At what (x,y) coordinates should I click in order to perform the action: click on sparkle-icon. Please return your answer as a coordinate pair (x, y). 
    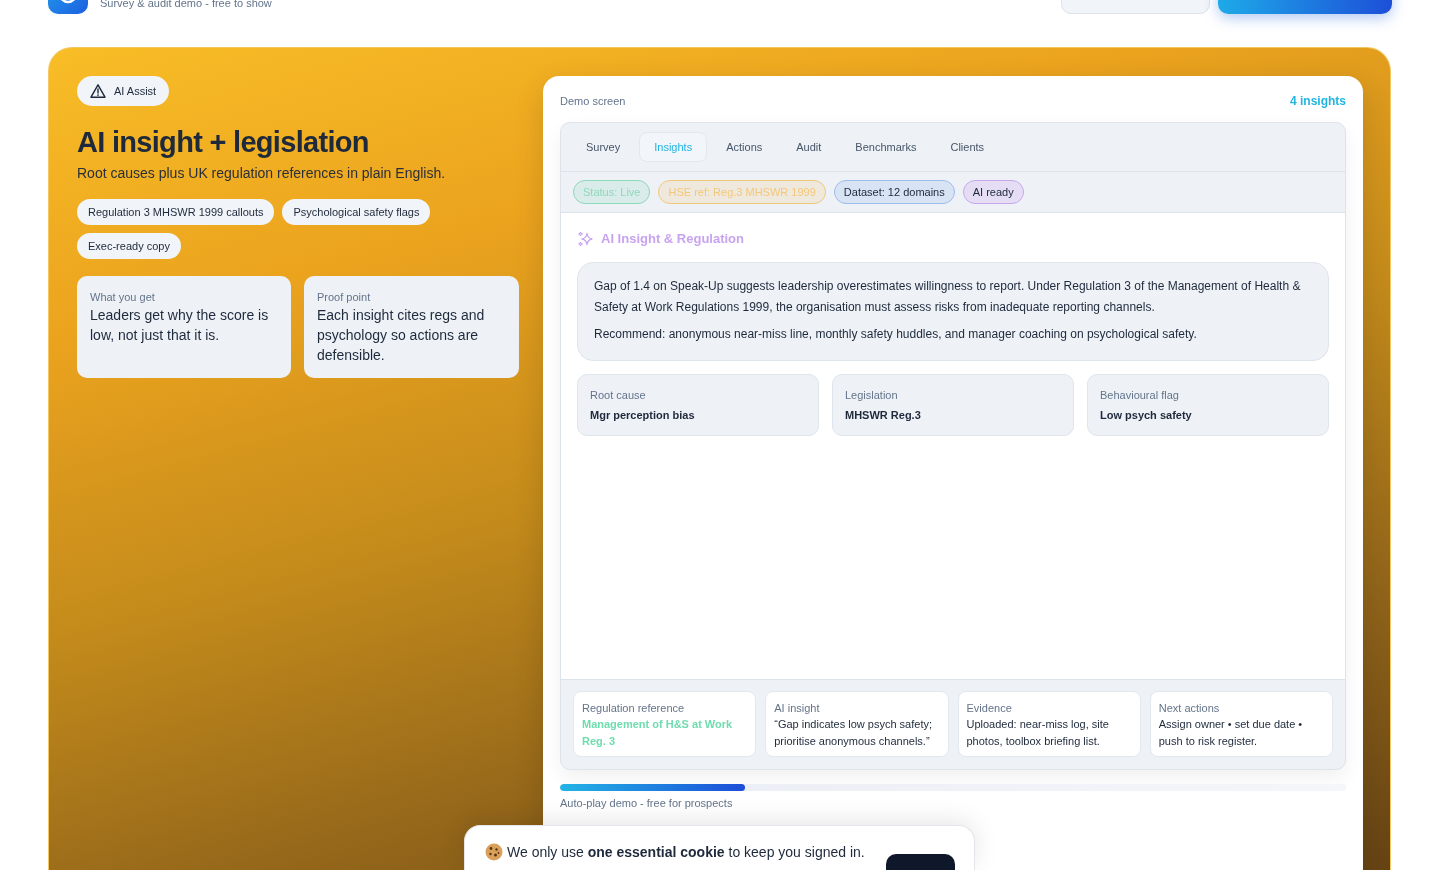
    Looking at the image, I should click on (585, 239).